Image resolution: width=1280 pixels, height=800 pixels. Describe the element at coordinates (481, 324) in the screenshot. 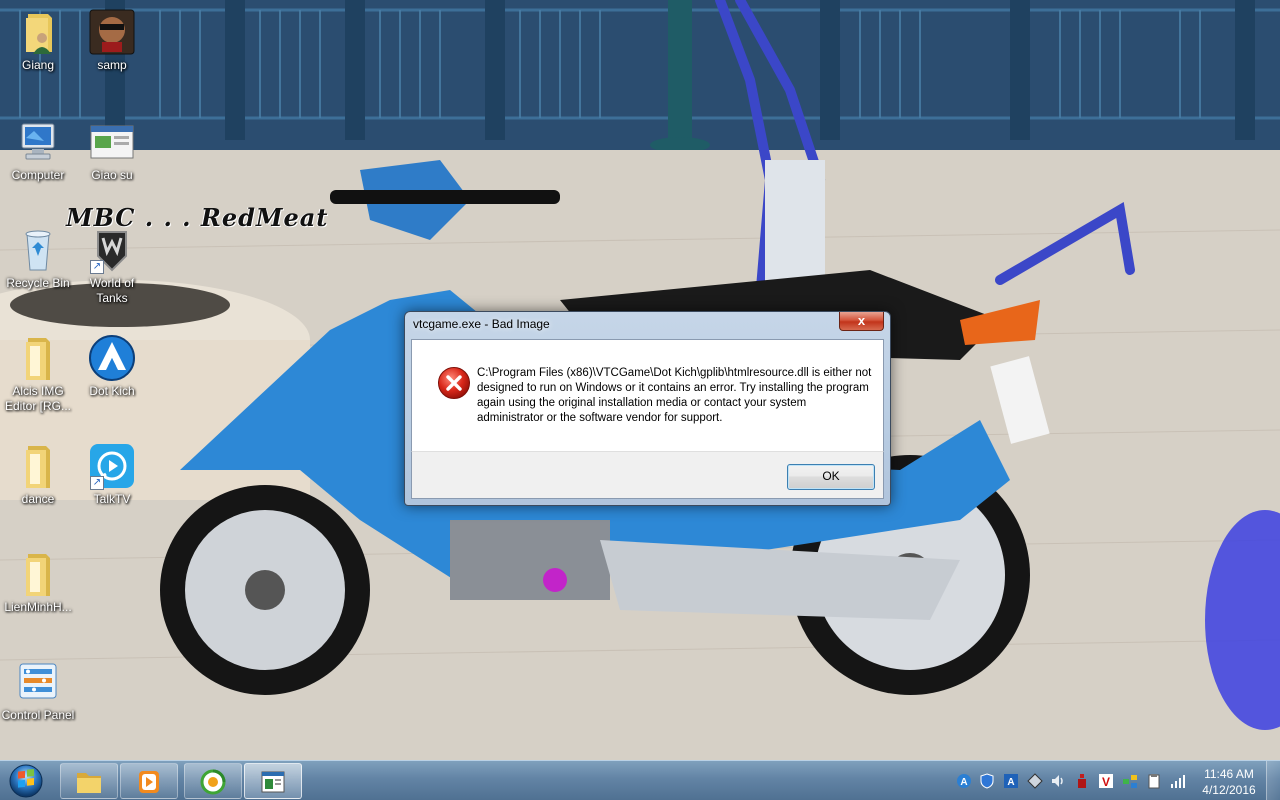

I see `dialog-title: vtcgame.exe - Bad Image` at that location.